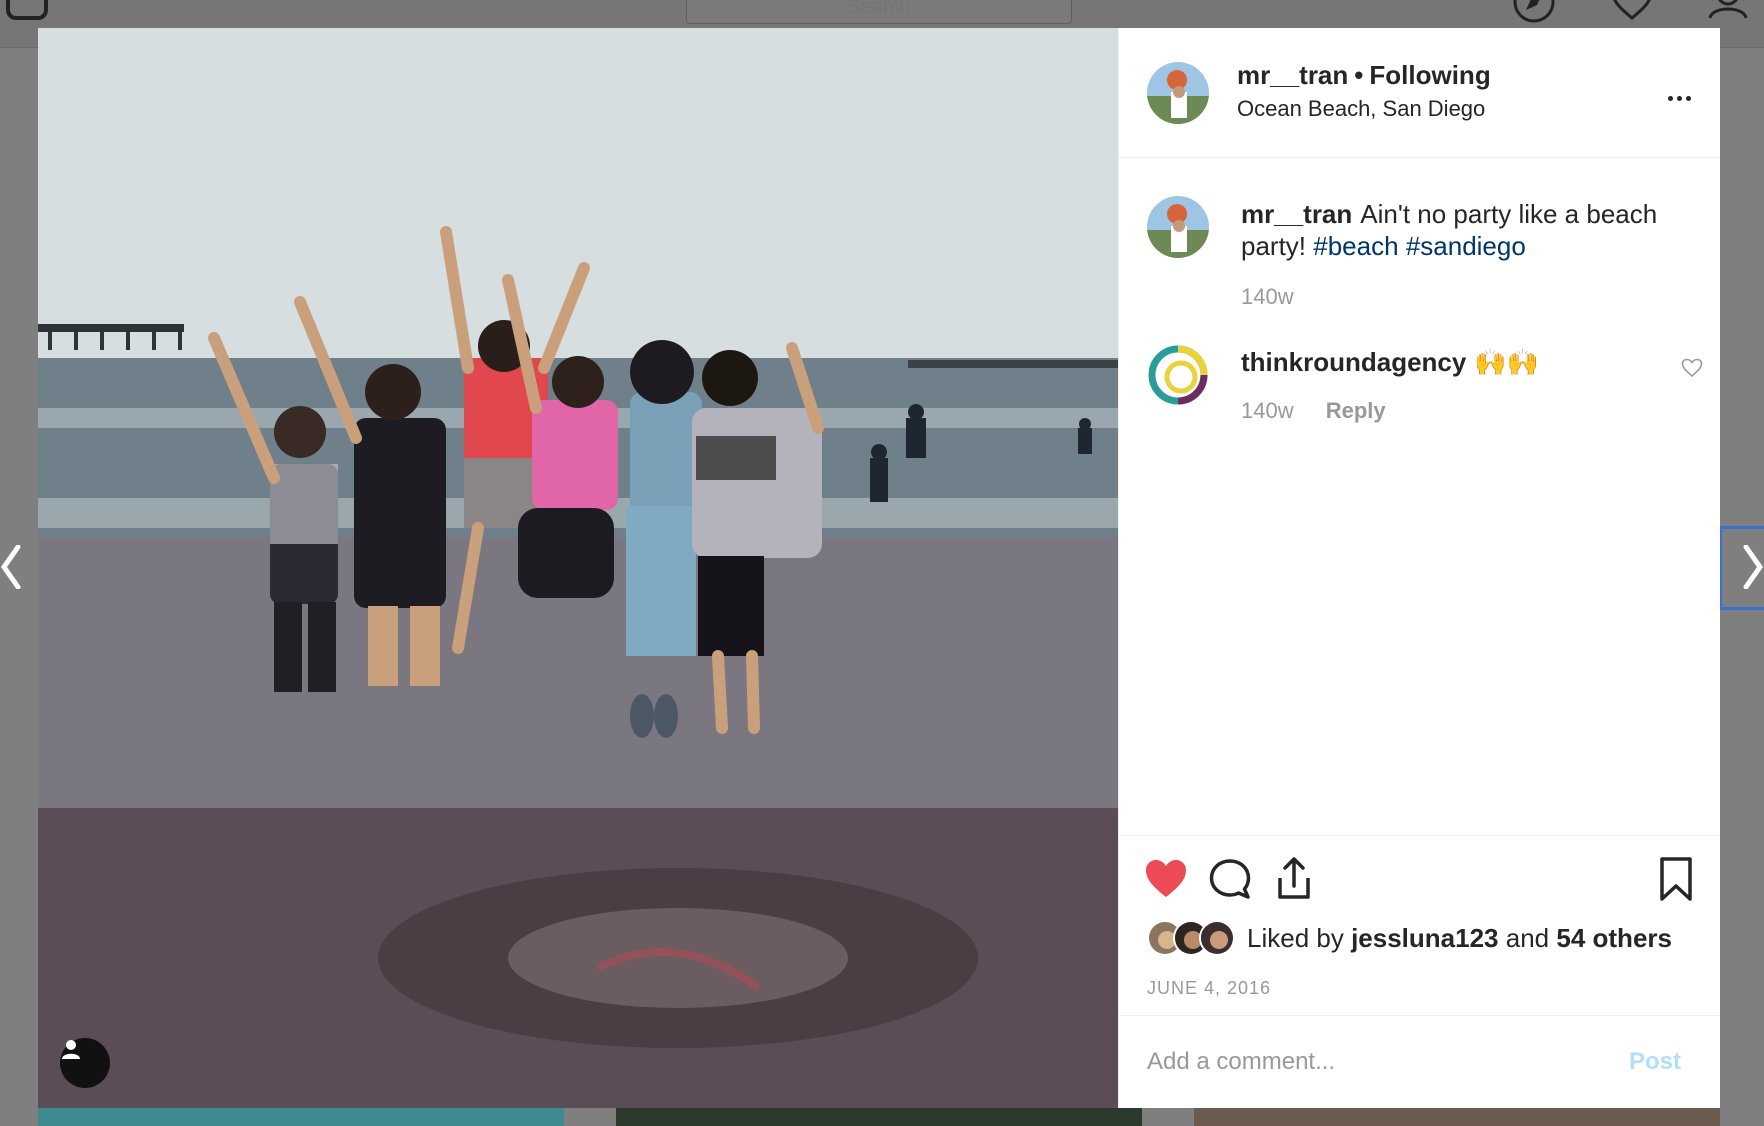 The height and width of the screenshot is (1126, 1764). I want to click on post-comment-button: Post, so click(1655, 1062).